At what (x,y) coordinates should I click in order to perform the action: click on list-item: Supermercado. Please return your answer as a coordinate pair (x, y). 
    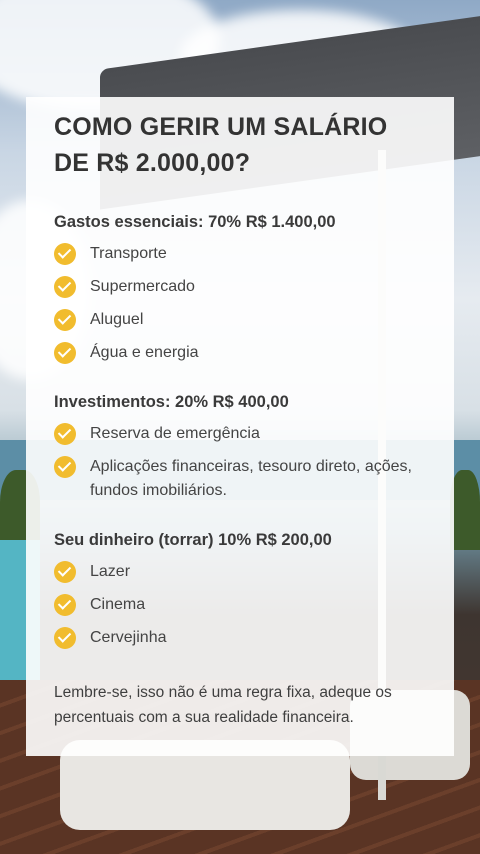
    Looking at the image, I should click on (240, 287).